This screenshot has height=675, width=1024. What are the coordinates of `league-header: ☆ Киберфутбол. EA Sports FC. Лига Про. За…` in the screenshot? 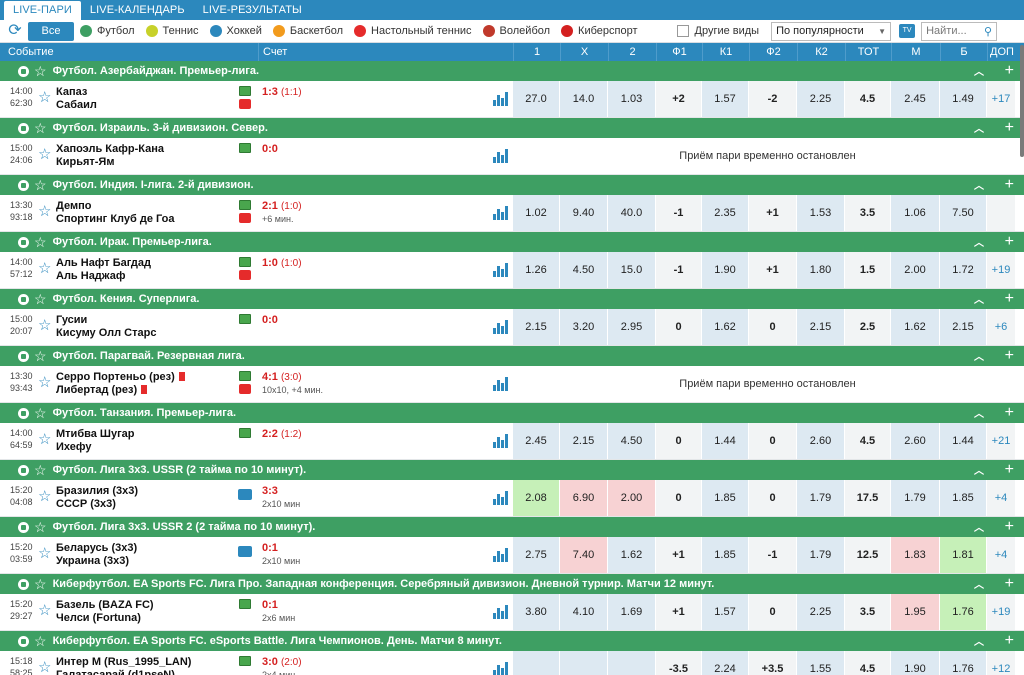 It's located at (512, 584).